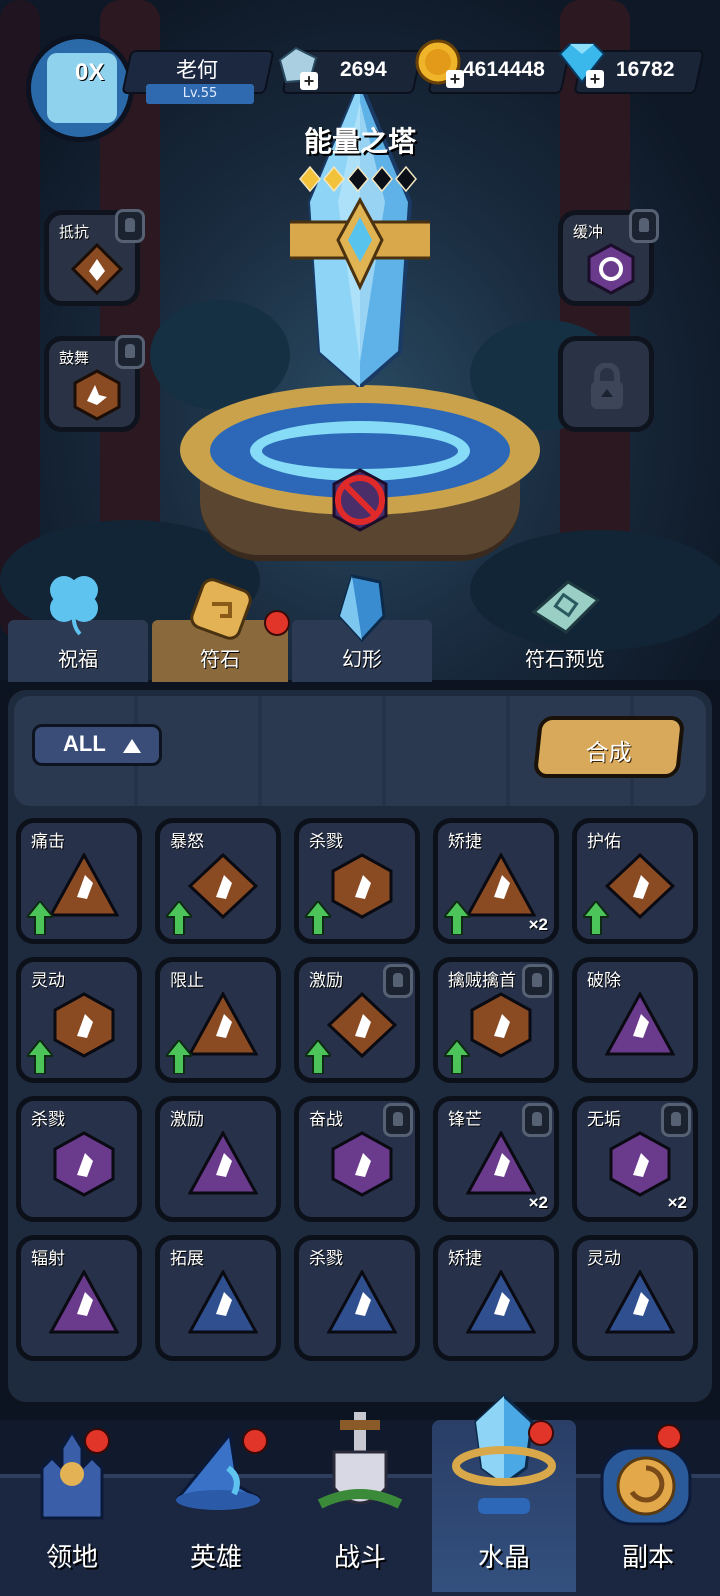 The width and height of the screenshot is (720, 1596). I want to click on no-entry-icon, so click(360, 500).